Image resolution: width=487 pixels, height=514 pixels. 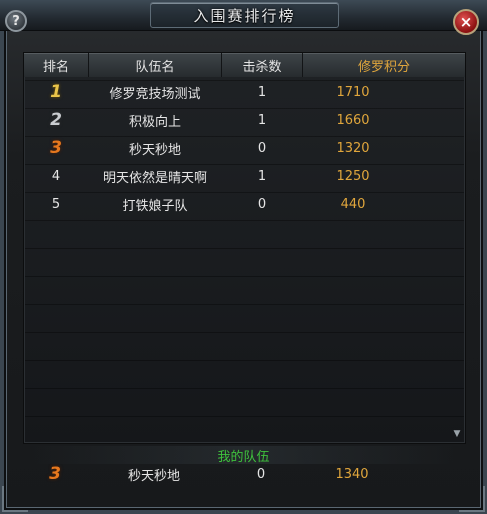 What do you see at coordinates (56, 120) in the screenshot?
I see `rank-medal-2: 2` at bounding box center [56, 120].